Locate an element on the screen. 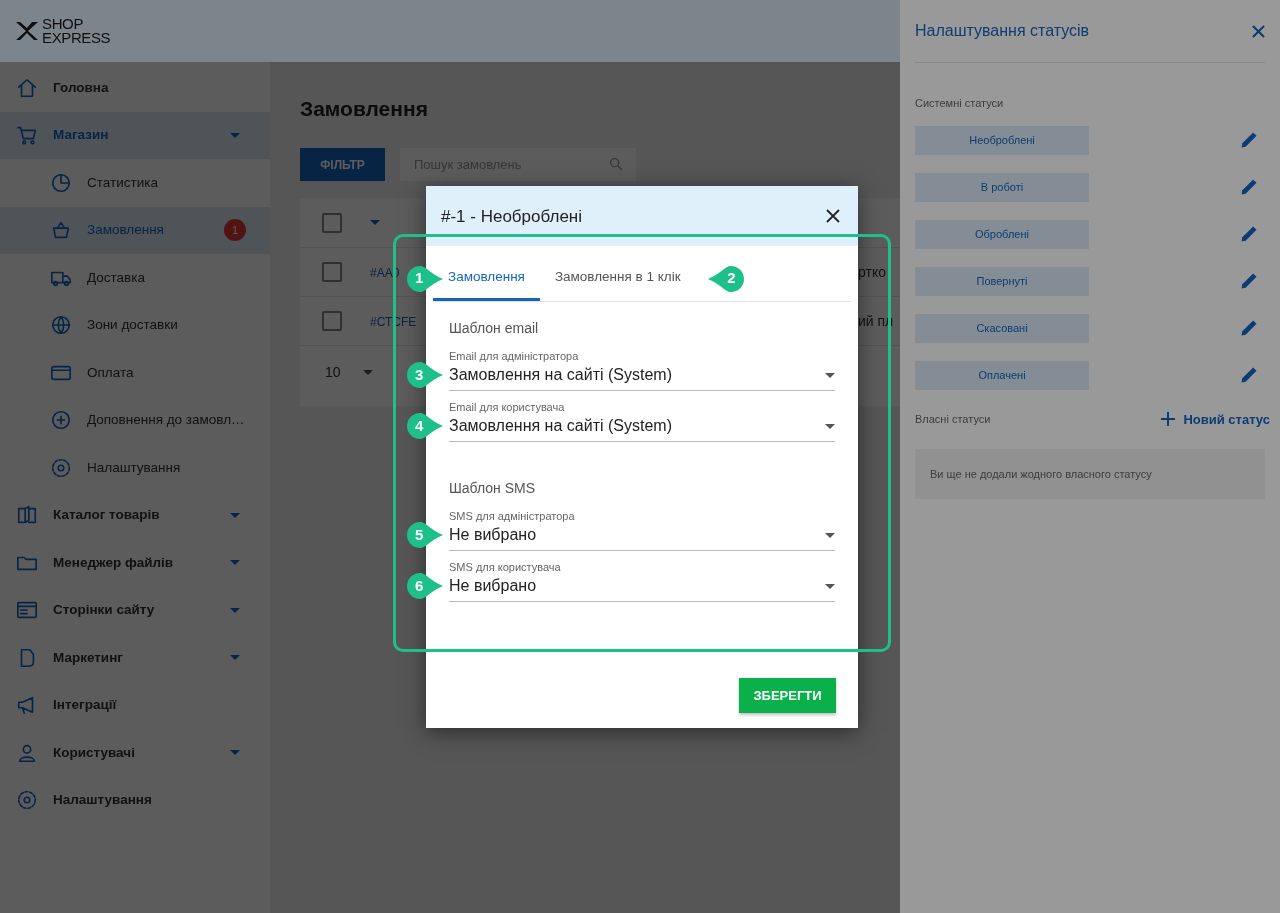 Image resolution: width=1280 pixels, height=913 pixels. select-field: SMS для користувача Не вибрано is located at coordinates (642, 581).